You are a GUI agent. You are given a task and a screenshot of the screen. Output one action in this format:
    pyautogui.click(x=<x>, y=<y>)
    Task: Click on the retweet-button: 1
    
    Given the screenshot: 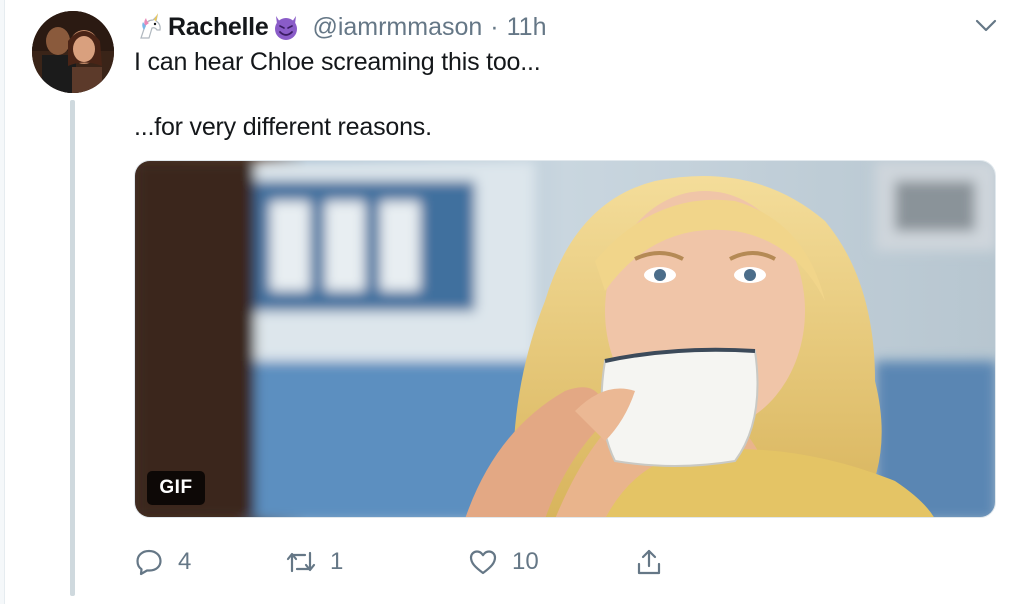 What is the action you would take?
    pyautogui.click(x=314, y=562)
    